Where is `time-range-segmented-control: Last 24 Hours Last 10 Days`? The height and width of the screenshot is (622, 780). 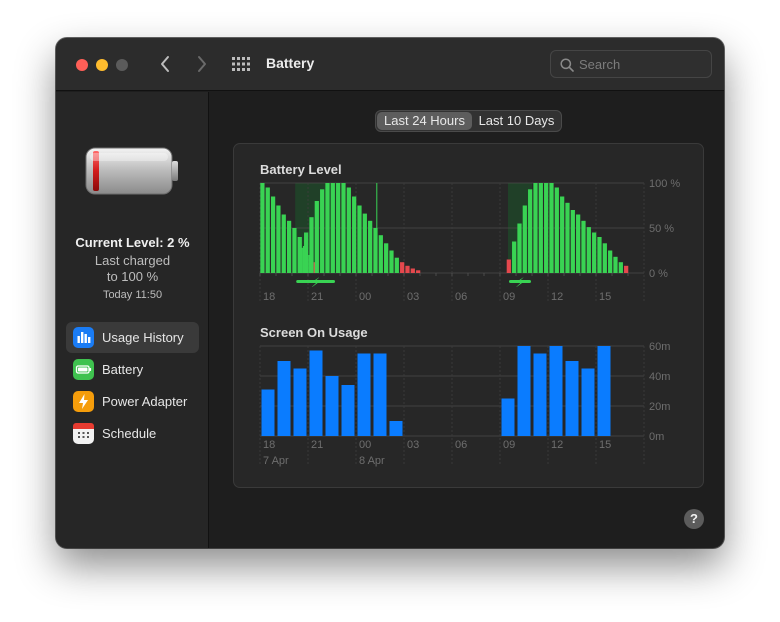
time-range-segmented-control: Last 24 Hours Last 10 Days is located at coordinates (468, 121).